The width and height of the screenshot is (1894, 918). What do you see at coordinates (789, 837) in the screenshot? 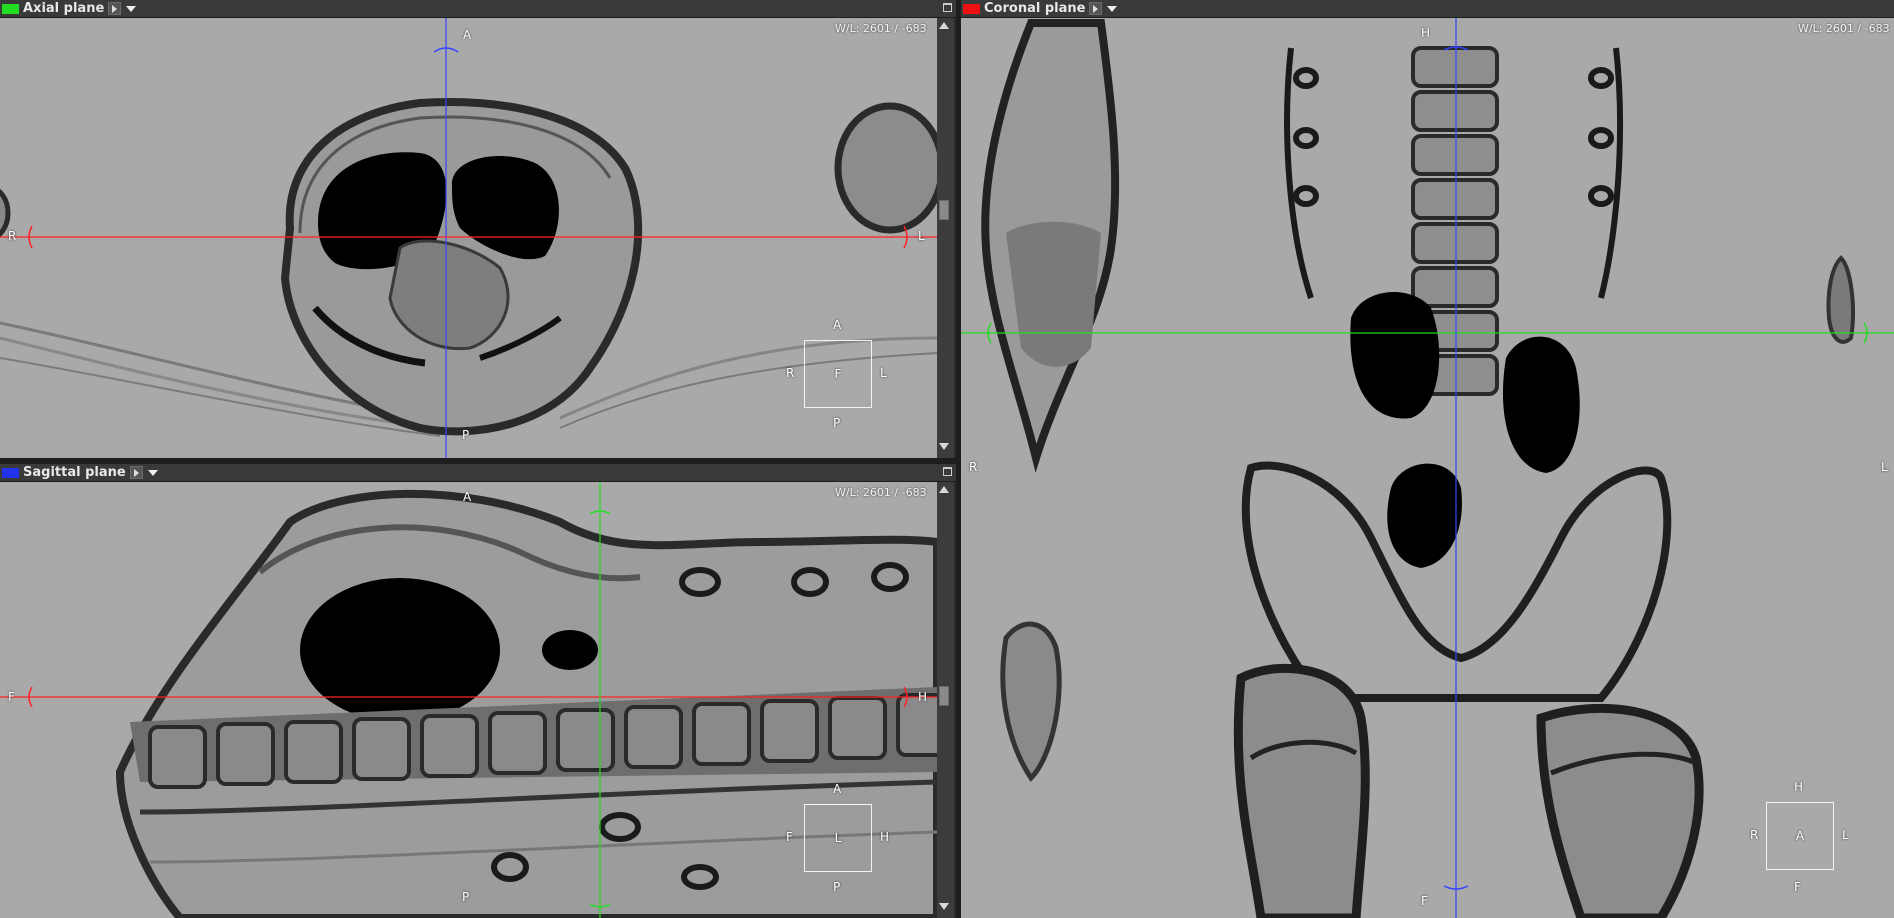
I see `sagittal-orient-left: F` at bounding box center [789, 837].